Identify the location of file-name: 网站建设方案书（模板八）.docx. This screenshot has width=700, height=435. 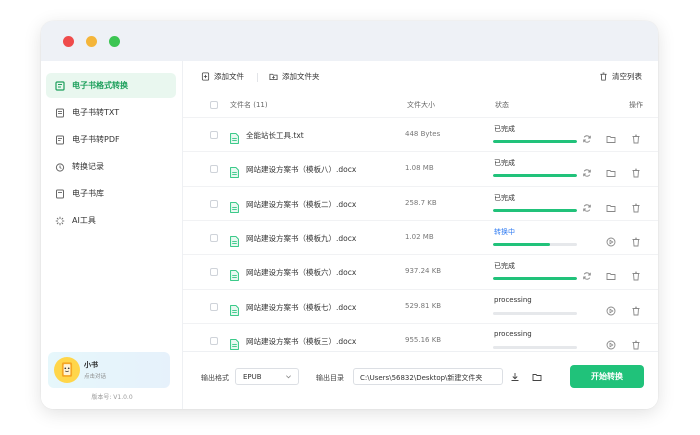
(301, 170).